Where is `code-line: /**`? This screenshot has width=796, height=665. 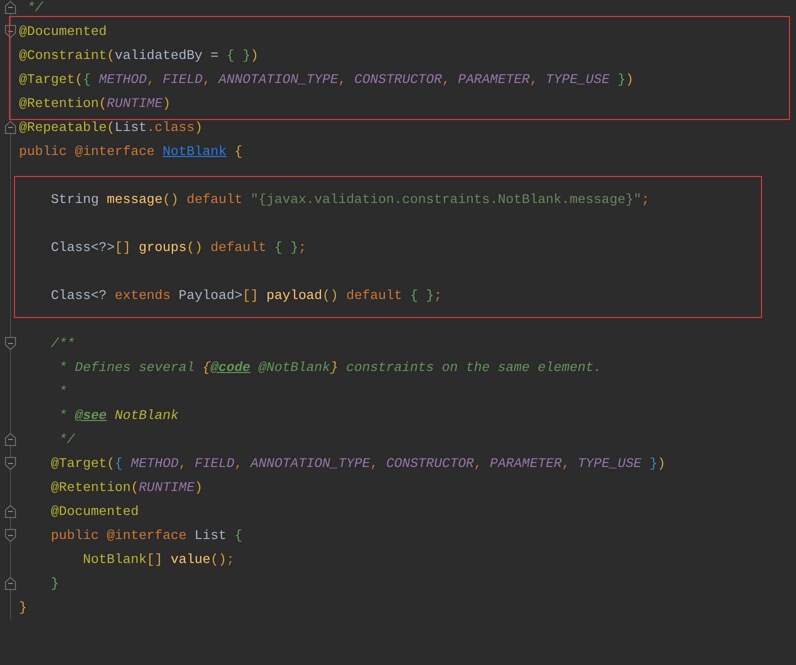 code-line: /** is located at coordinates (62, 344).